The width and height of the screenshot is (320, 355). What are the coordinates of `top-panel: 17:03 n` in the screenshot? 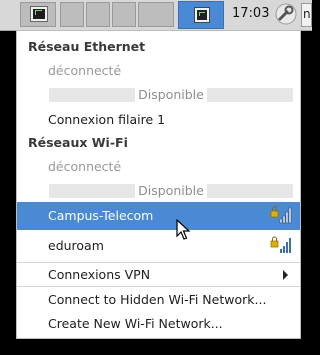 It's located at (156, 15).